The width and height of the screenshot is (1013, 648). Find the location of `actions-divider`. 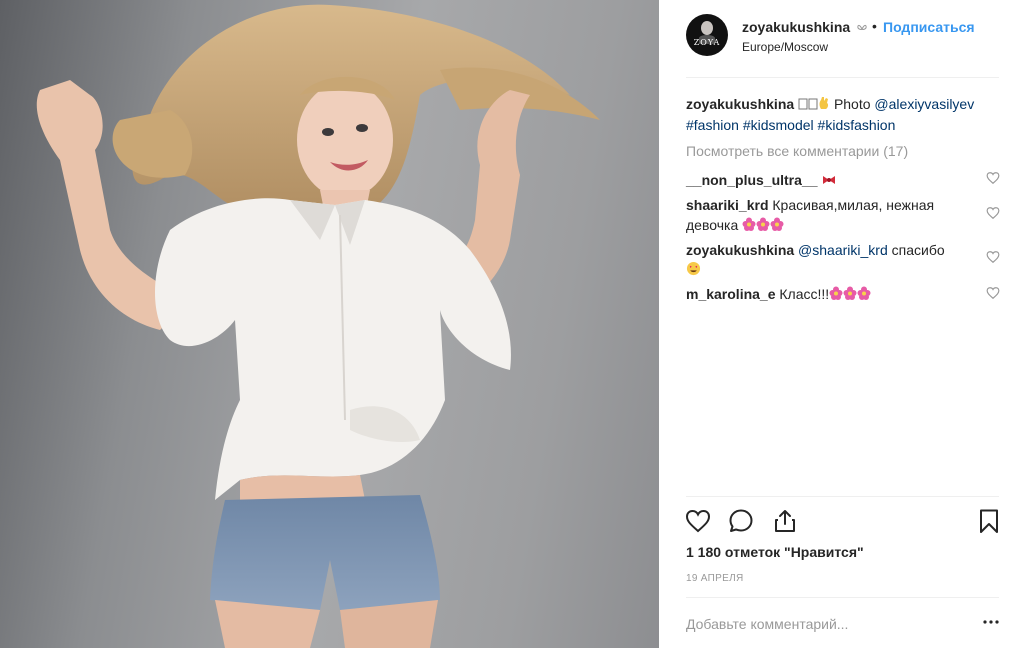

actions-divider is located at coordinates (842, 496).